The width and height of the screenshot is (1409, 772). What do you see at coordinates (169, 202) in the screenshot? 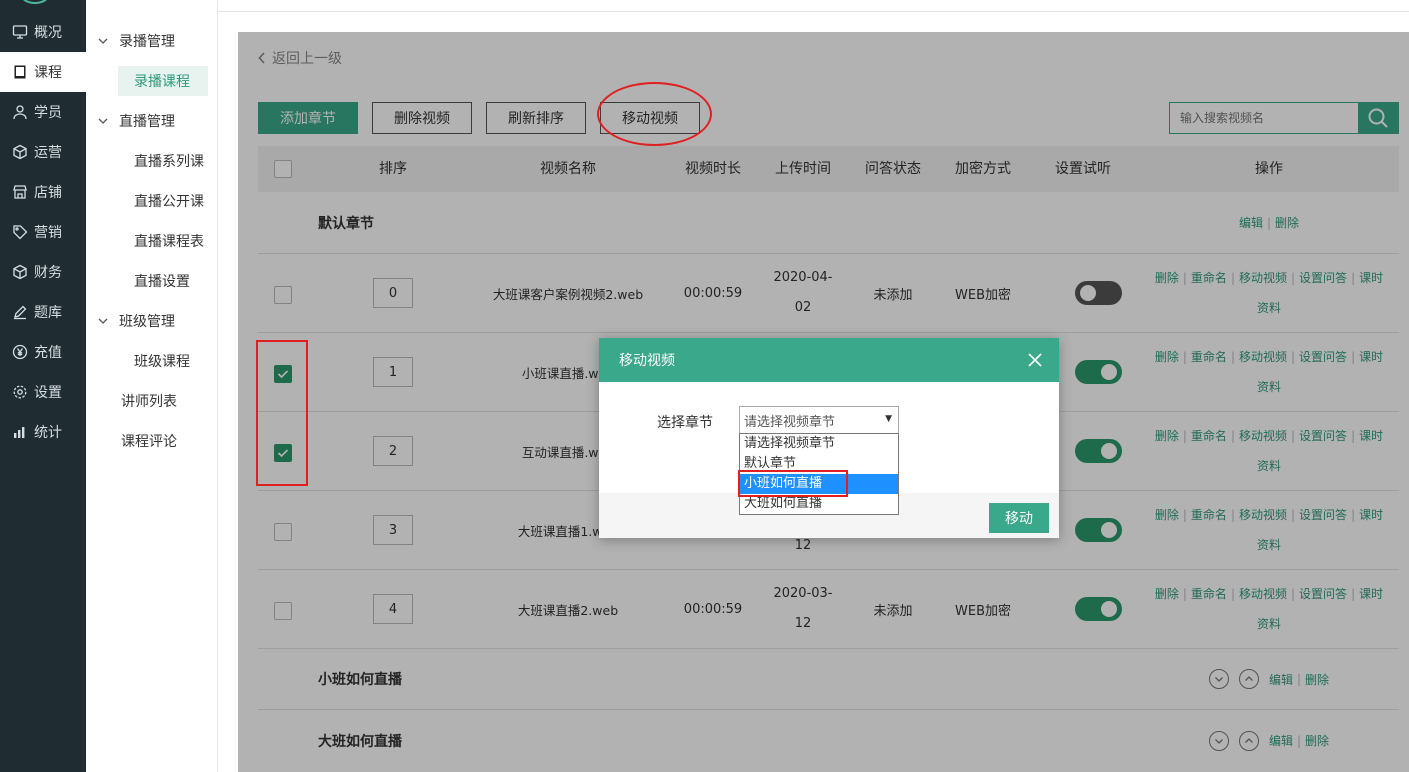
I see `subnav-label: 直播公开课` at bounding box center [169, 202].